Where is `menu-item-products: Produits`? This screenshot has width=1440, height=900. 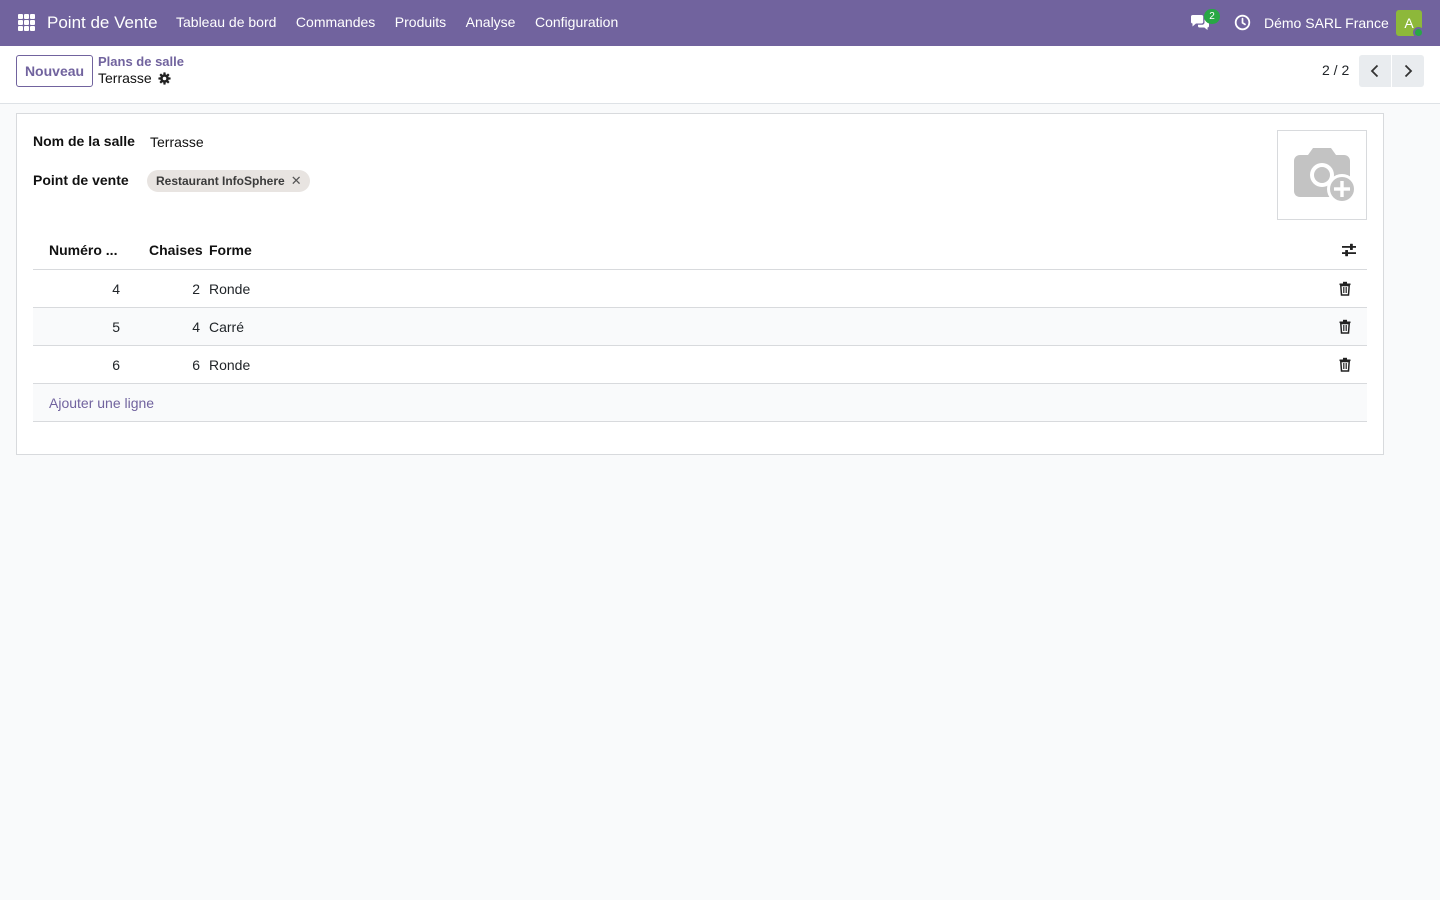 menu-item-products: Produits is located at coordinates (420, 22).